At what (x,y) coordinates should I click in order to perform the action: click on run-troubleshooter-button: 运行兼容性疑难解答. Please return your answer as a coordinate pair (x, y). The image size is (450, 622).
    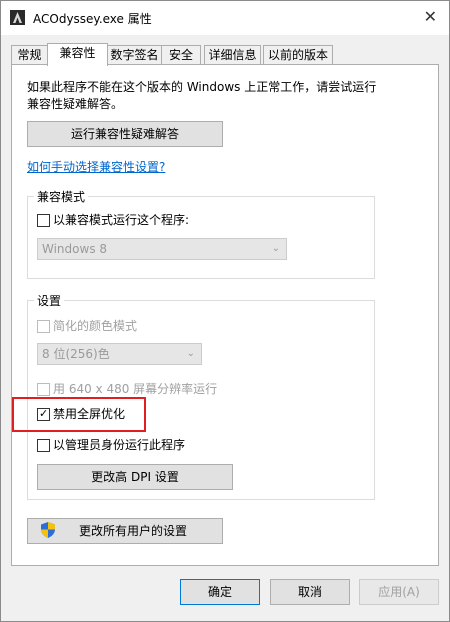
    Looking at the image, I should click on (125, 134).